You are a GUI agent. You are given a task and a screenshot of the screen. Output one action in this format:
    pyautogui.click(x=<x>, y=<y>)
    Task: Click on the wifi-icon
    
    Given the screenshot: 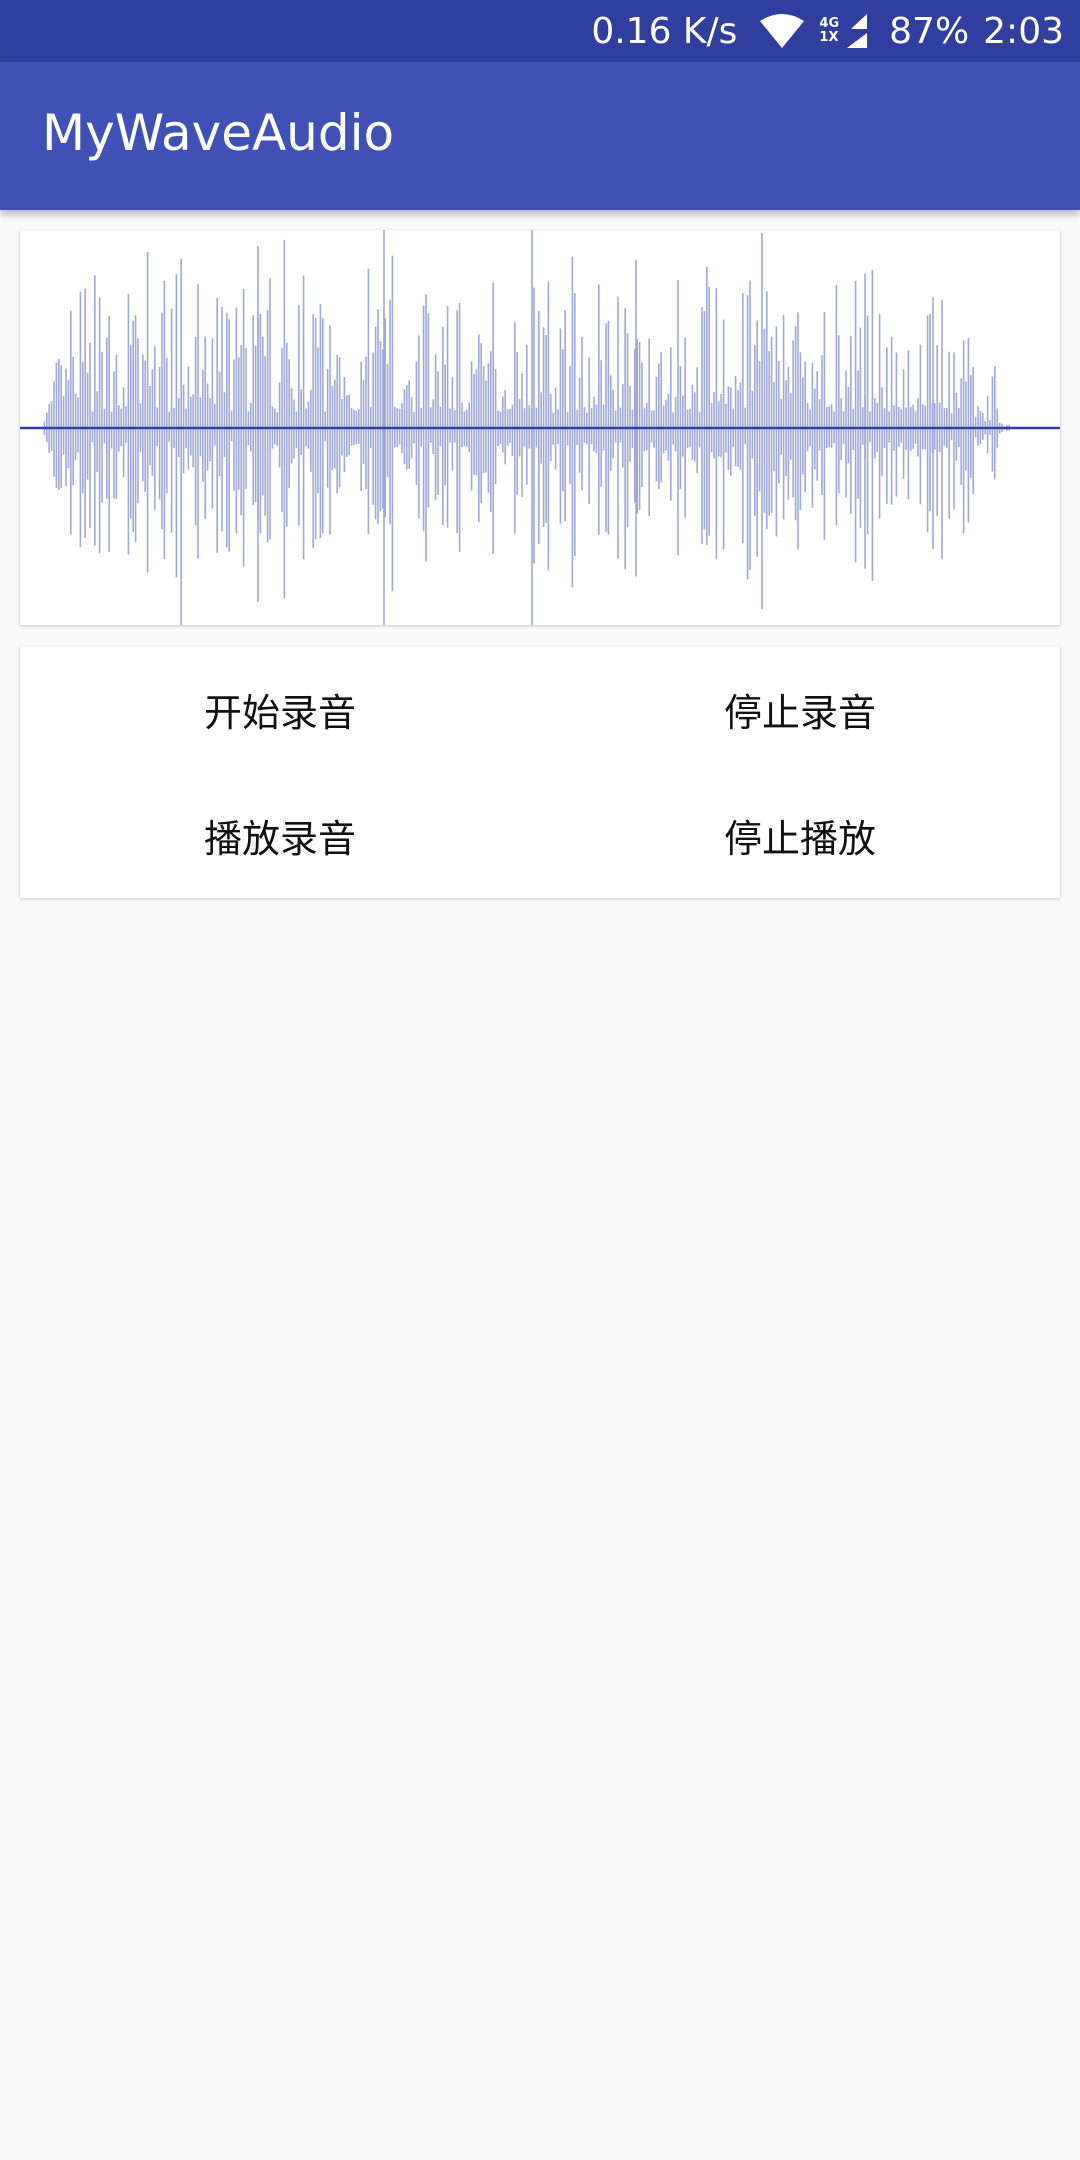 What is the action you would take?
    pyautogui.click(x=782, y=31)
    